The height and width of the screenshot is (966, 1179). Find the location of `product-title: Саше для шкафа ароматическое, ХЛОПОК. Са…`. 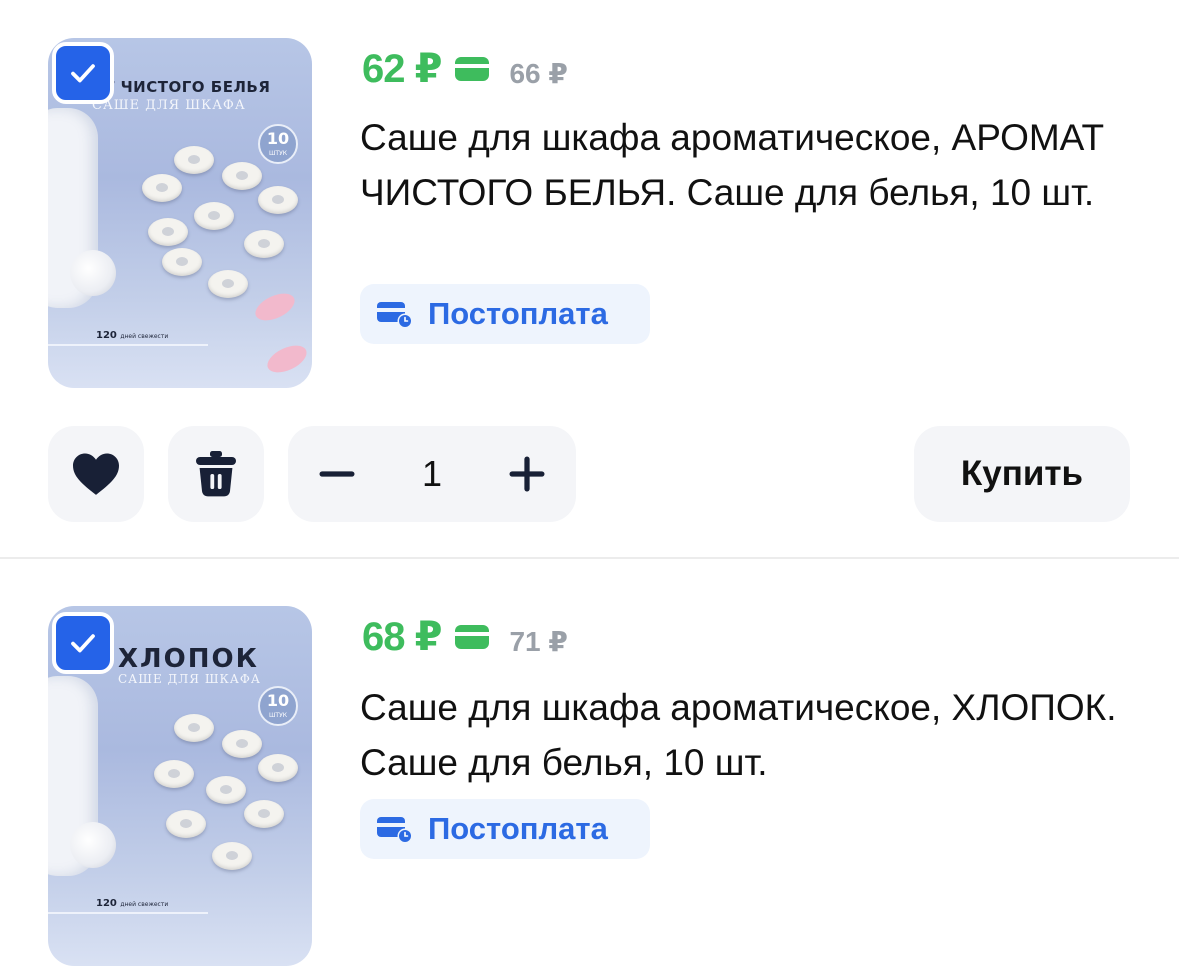

product-title: Саше для шкафа ароматическое, ХЛОПОК. Са… is located at coordinates (755, 735).